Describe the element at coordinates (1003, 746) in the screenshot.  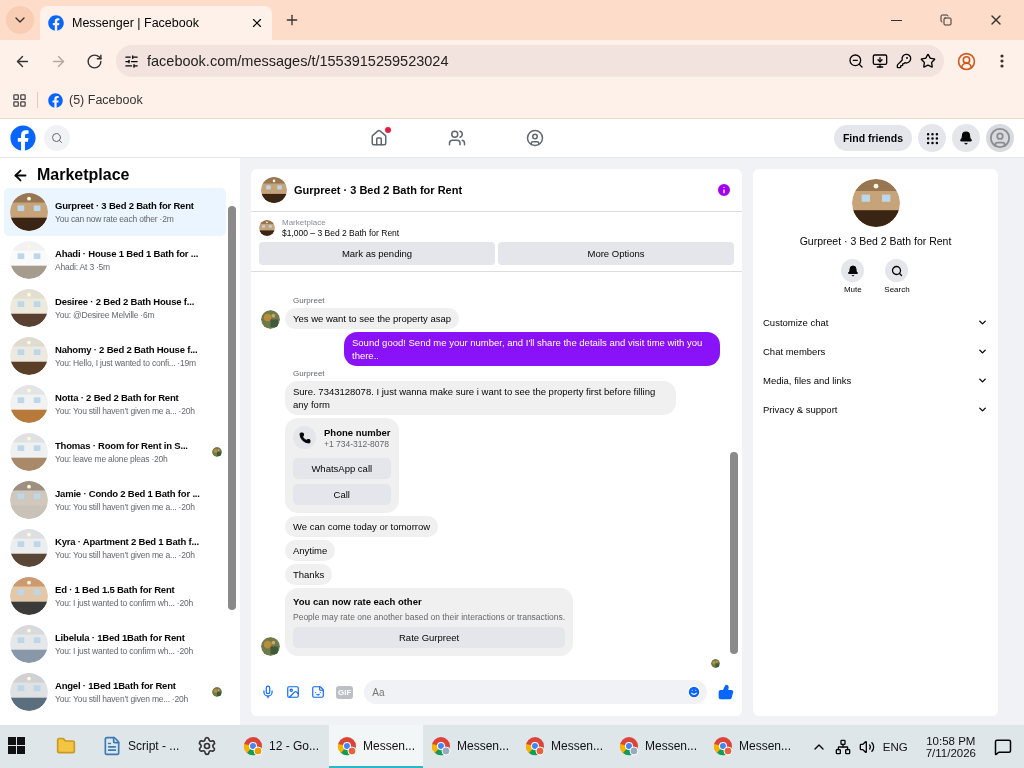
I see `notifications-icon` at that location.